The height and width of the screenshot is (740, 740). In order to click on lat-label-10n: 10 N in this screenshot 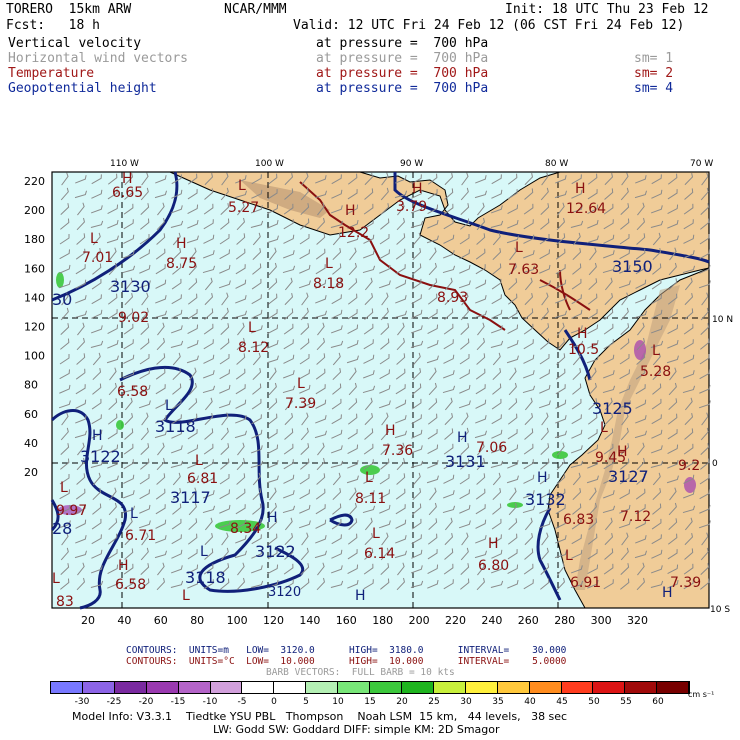, I will do `click(722, 320)`.